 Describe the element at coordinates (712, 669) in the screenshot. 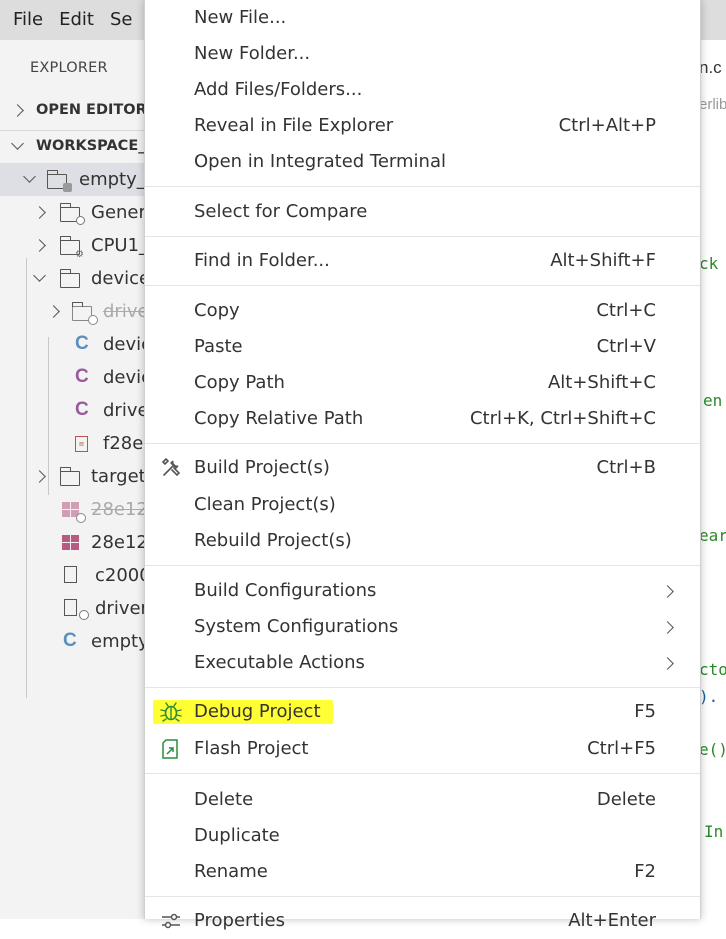

I see `code-fragment: cto` at that location.